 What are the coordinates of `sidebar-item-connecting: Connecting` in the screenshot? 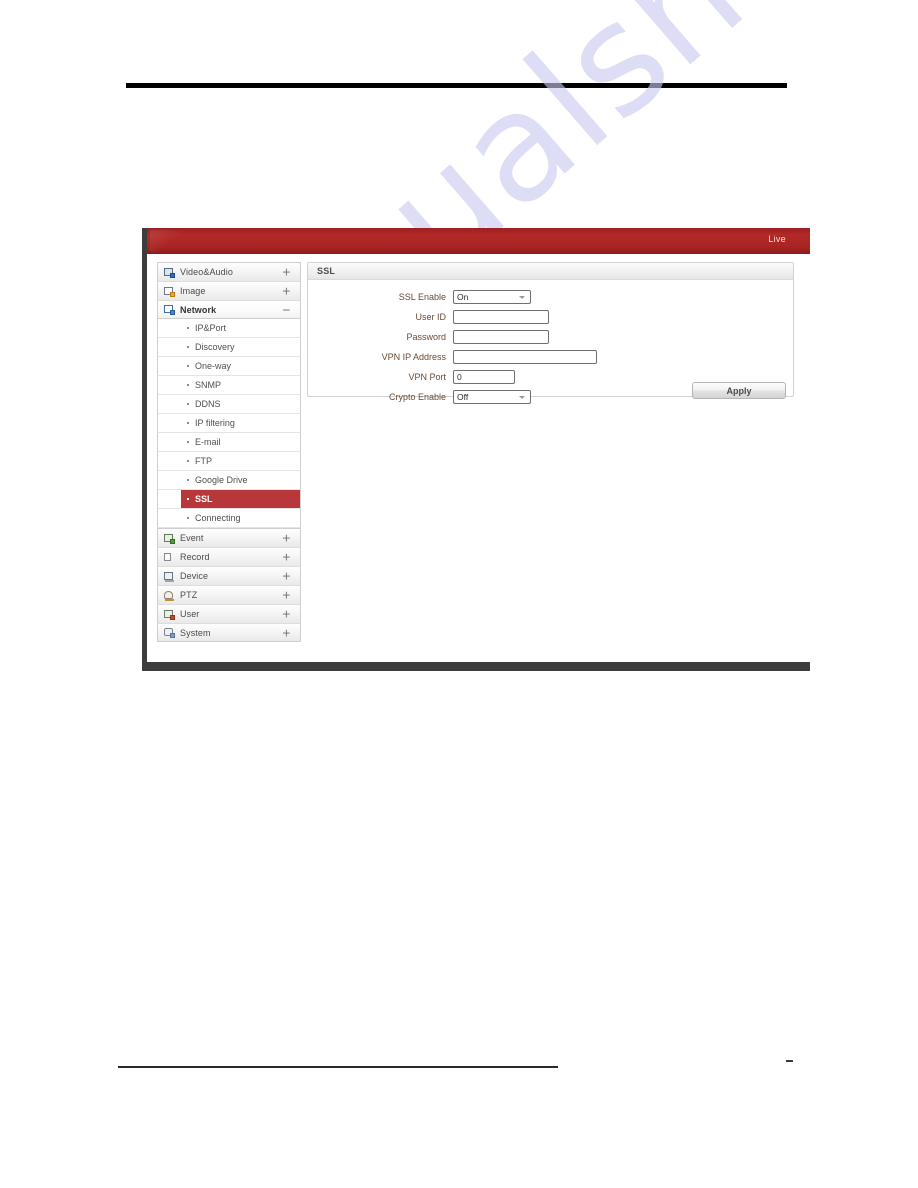 It's located at (229, 518).